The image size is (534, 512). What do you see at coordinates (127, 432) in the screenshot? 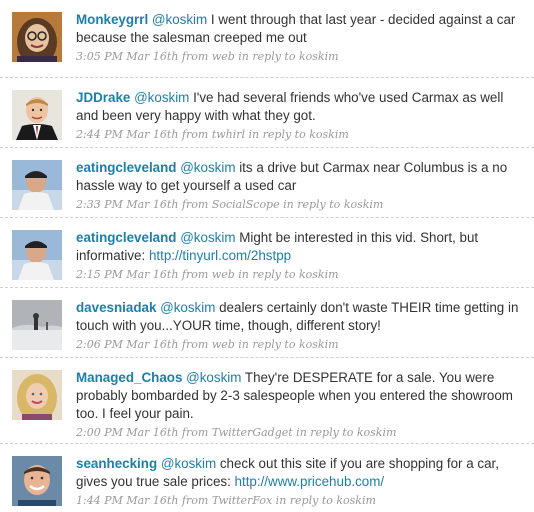
I see `tweet-timestamp: 2:00 PM Mar 16th` at bounding box center [127, 432].